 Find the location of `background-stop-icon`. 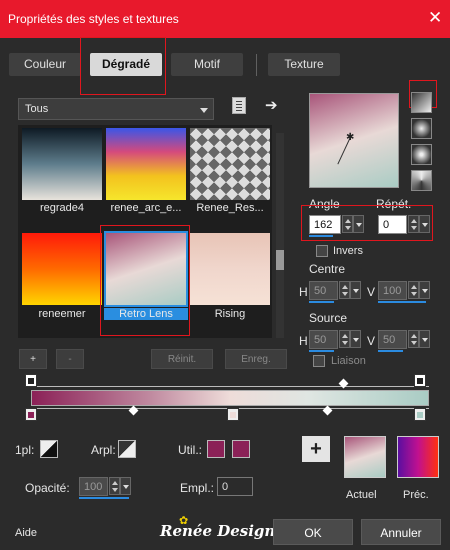

background-stop-icon is located at coordinates (127, 449).